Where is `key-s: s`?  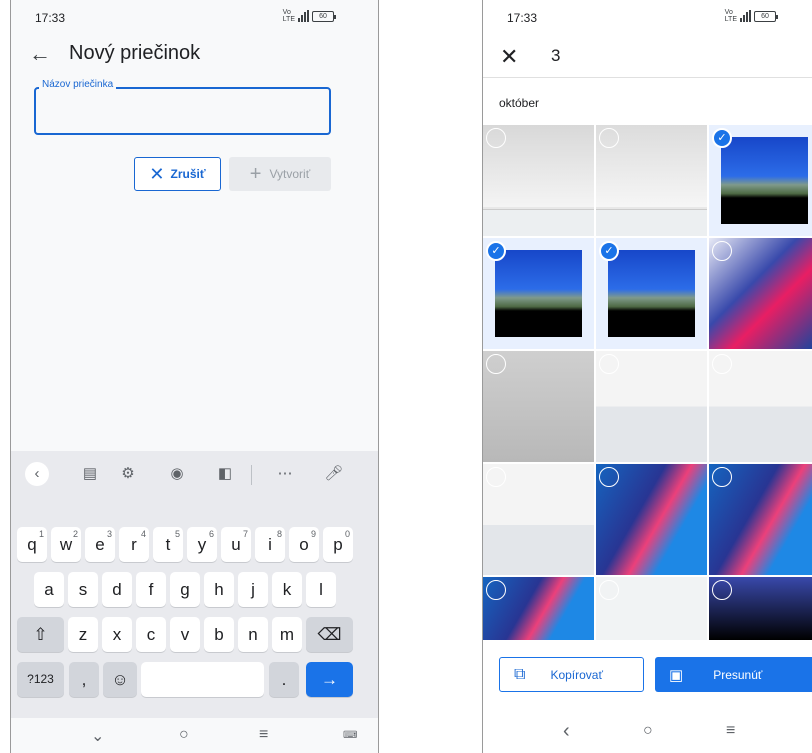
key-s: s is located at coordinates (83, 589).